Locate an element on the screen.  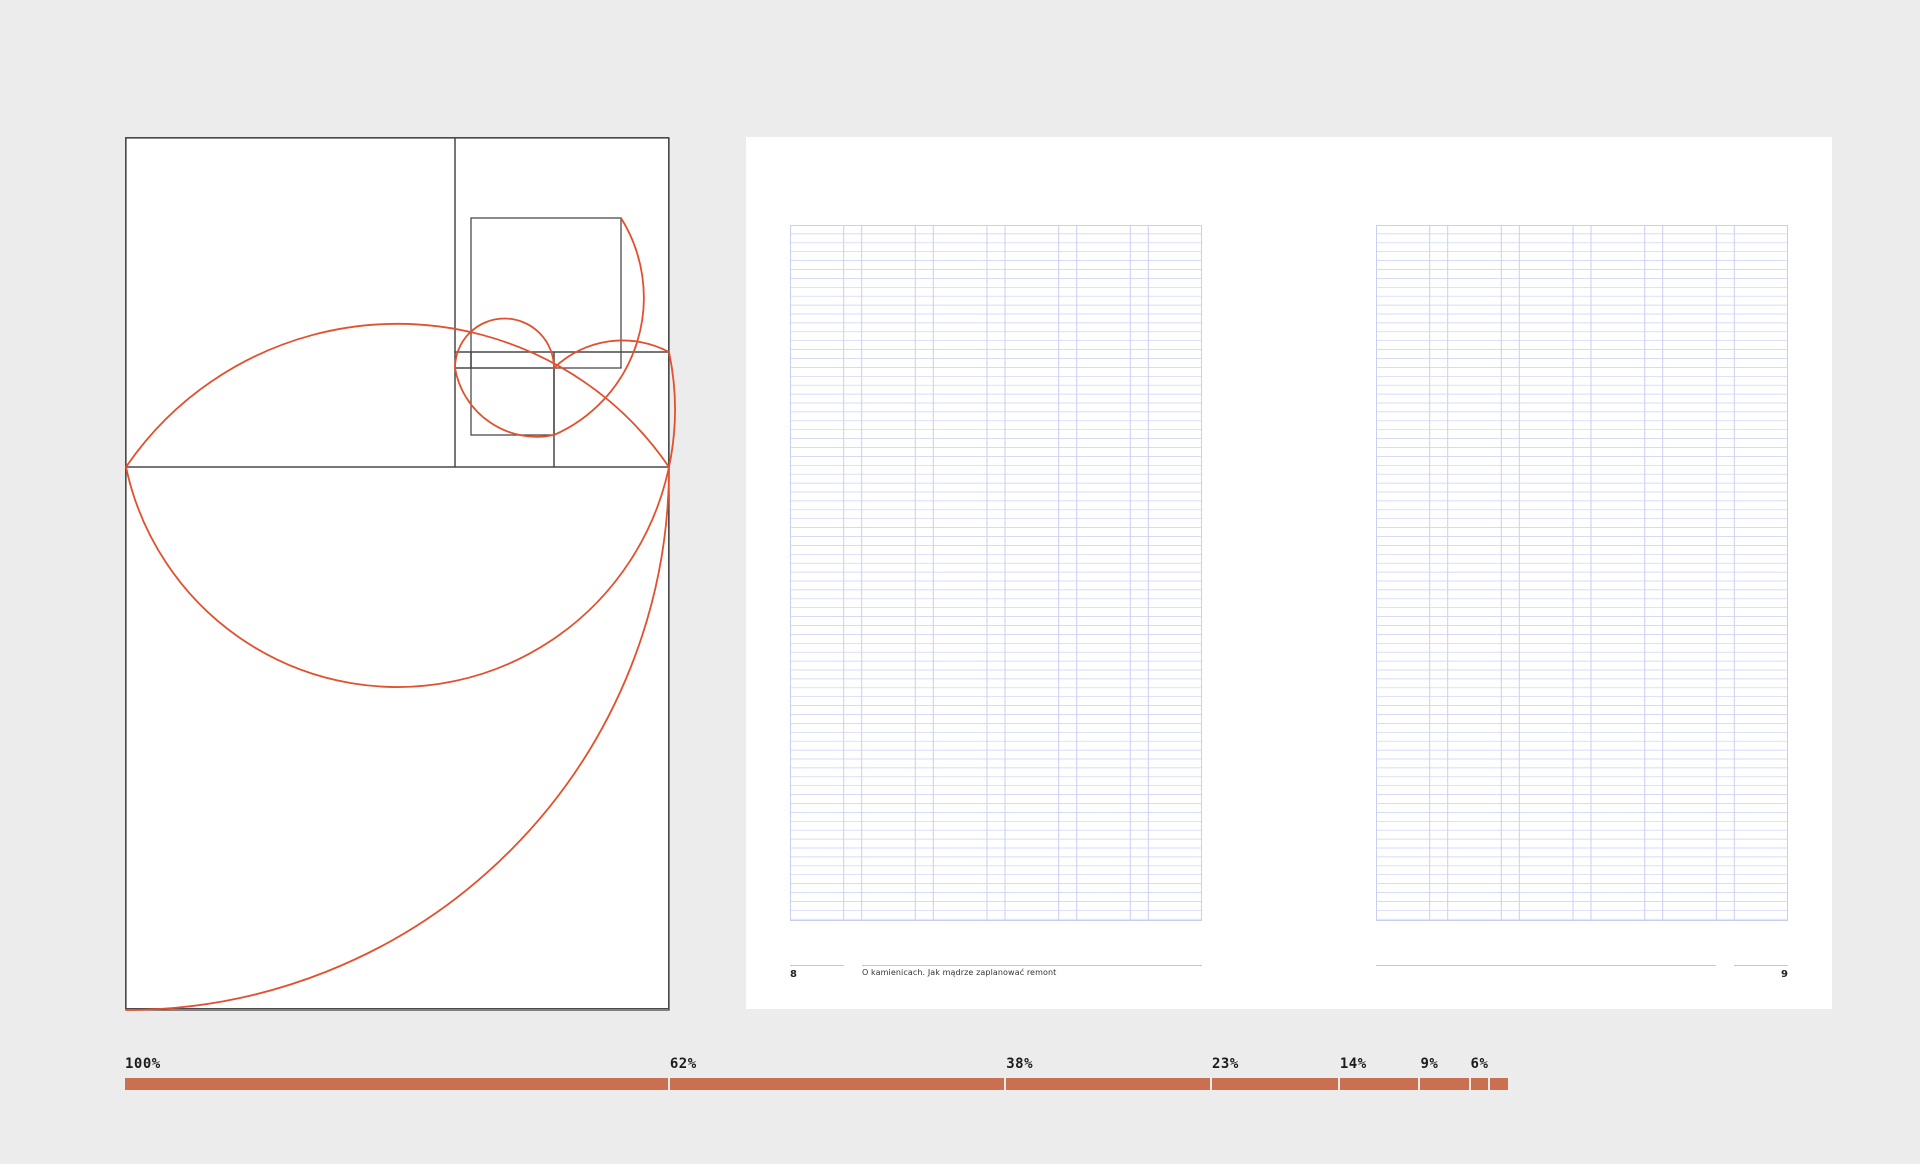
scale-label: 6% is located at coordinates (1479, 1064).